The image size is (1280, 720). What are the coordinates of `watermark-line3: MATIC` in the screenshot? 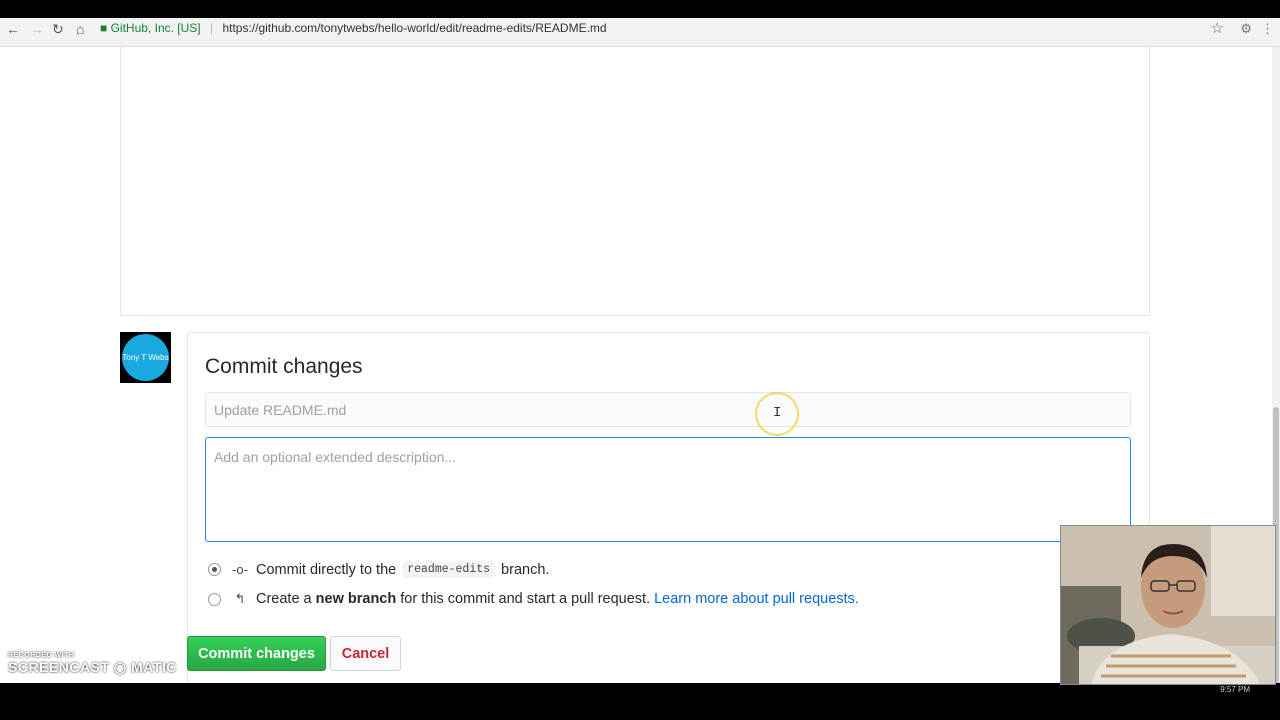 It's located at (154, 667).